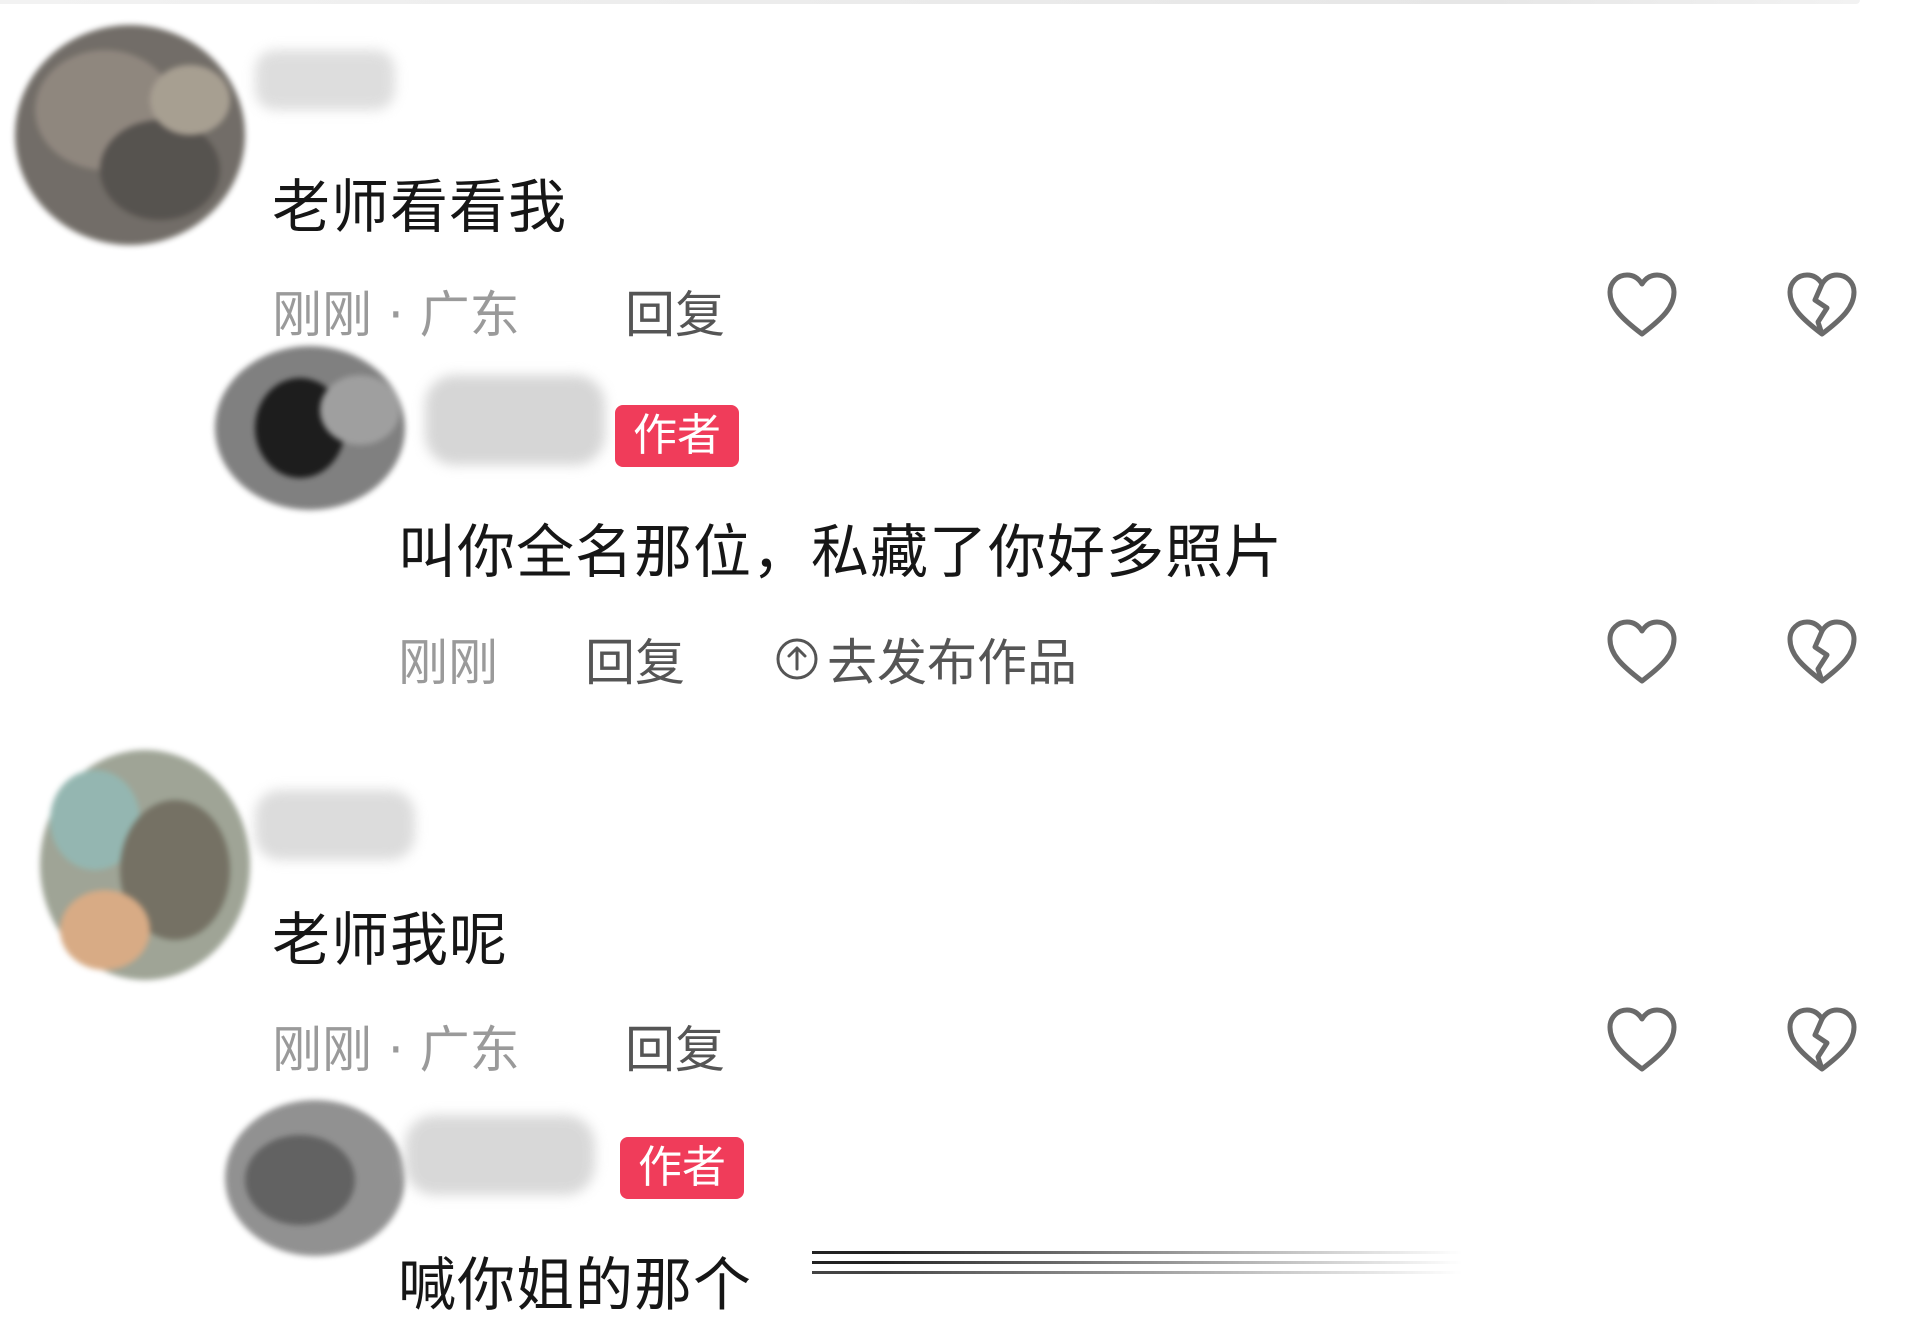 The width and height of the screenshot is (1920, 1322). What do you see at coordinates (575, 1285) in the screenshot?
I see `reply-text: 喊你姐的那个` at bounding box center [575, 1285].